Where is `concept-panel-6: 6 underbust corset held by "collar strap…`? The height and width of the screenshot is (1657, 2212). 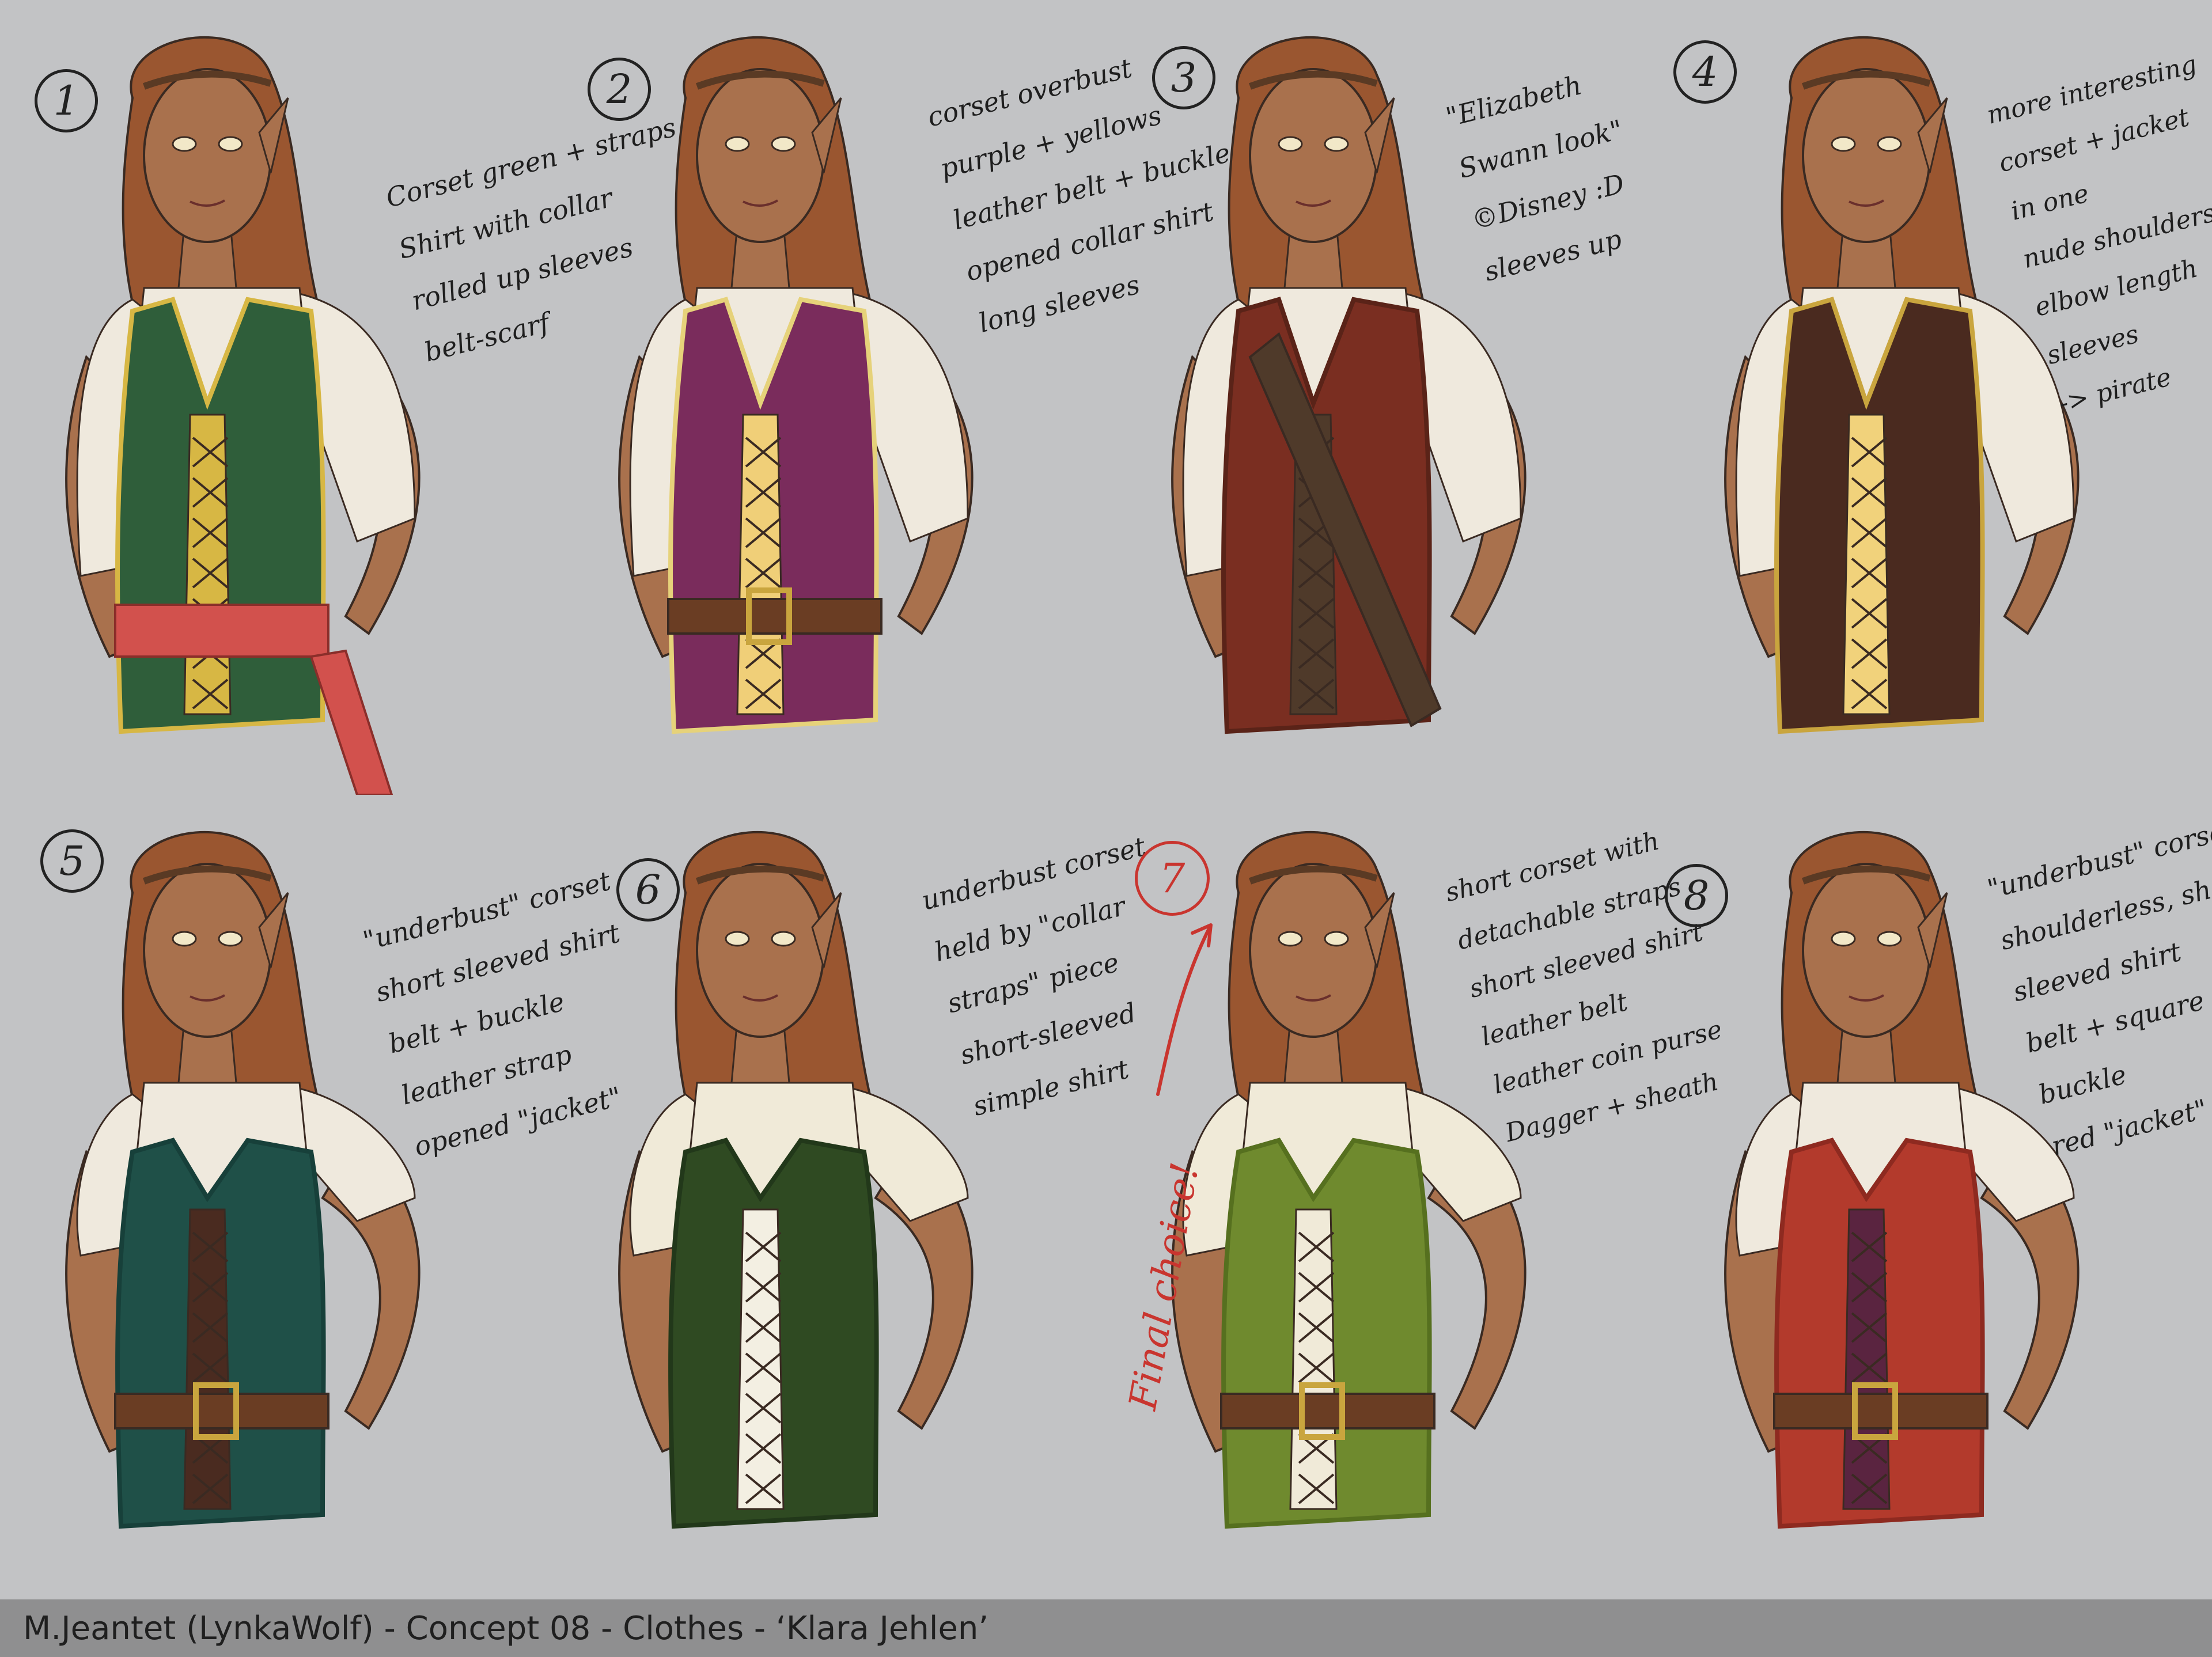
concept-panel-6: 6 underbust corset held by "collar strap… is located at coordinates (851, 1192).